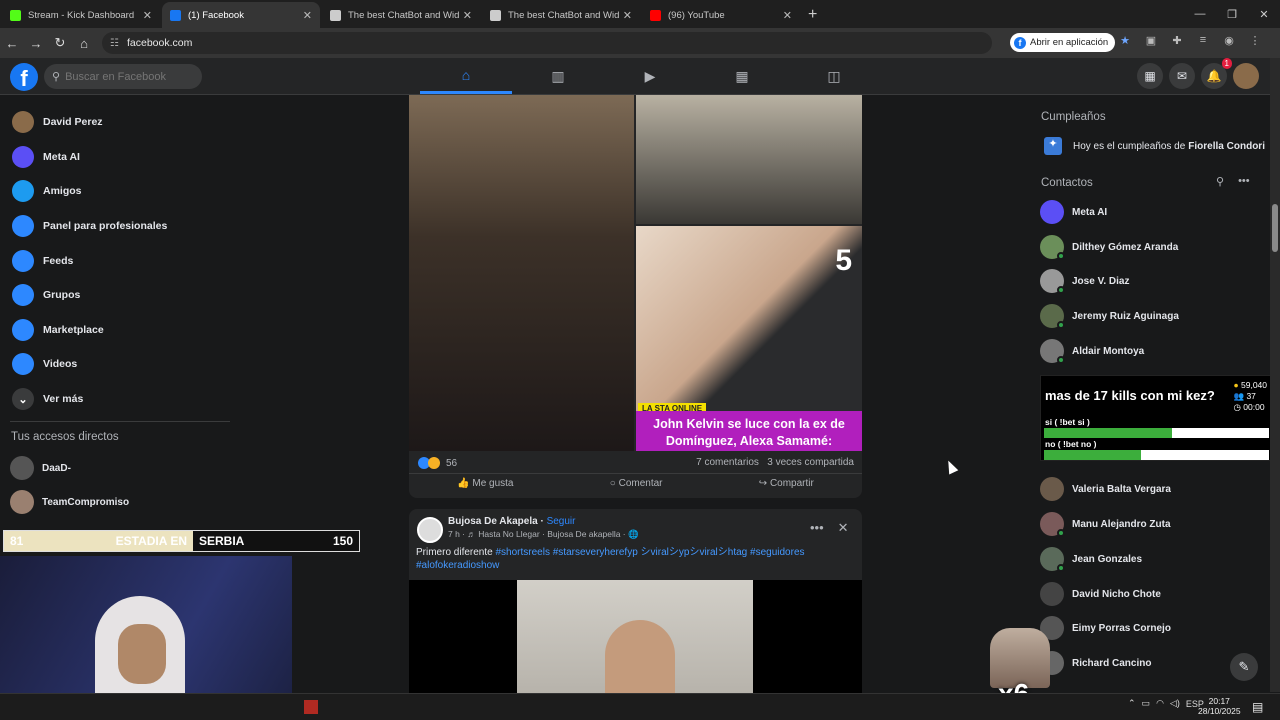 The image size is (1280, 720). Describe the element at coordinates (117, 295) in the screenshot. I see `sidebar-item: Grupos` at that location.